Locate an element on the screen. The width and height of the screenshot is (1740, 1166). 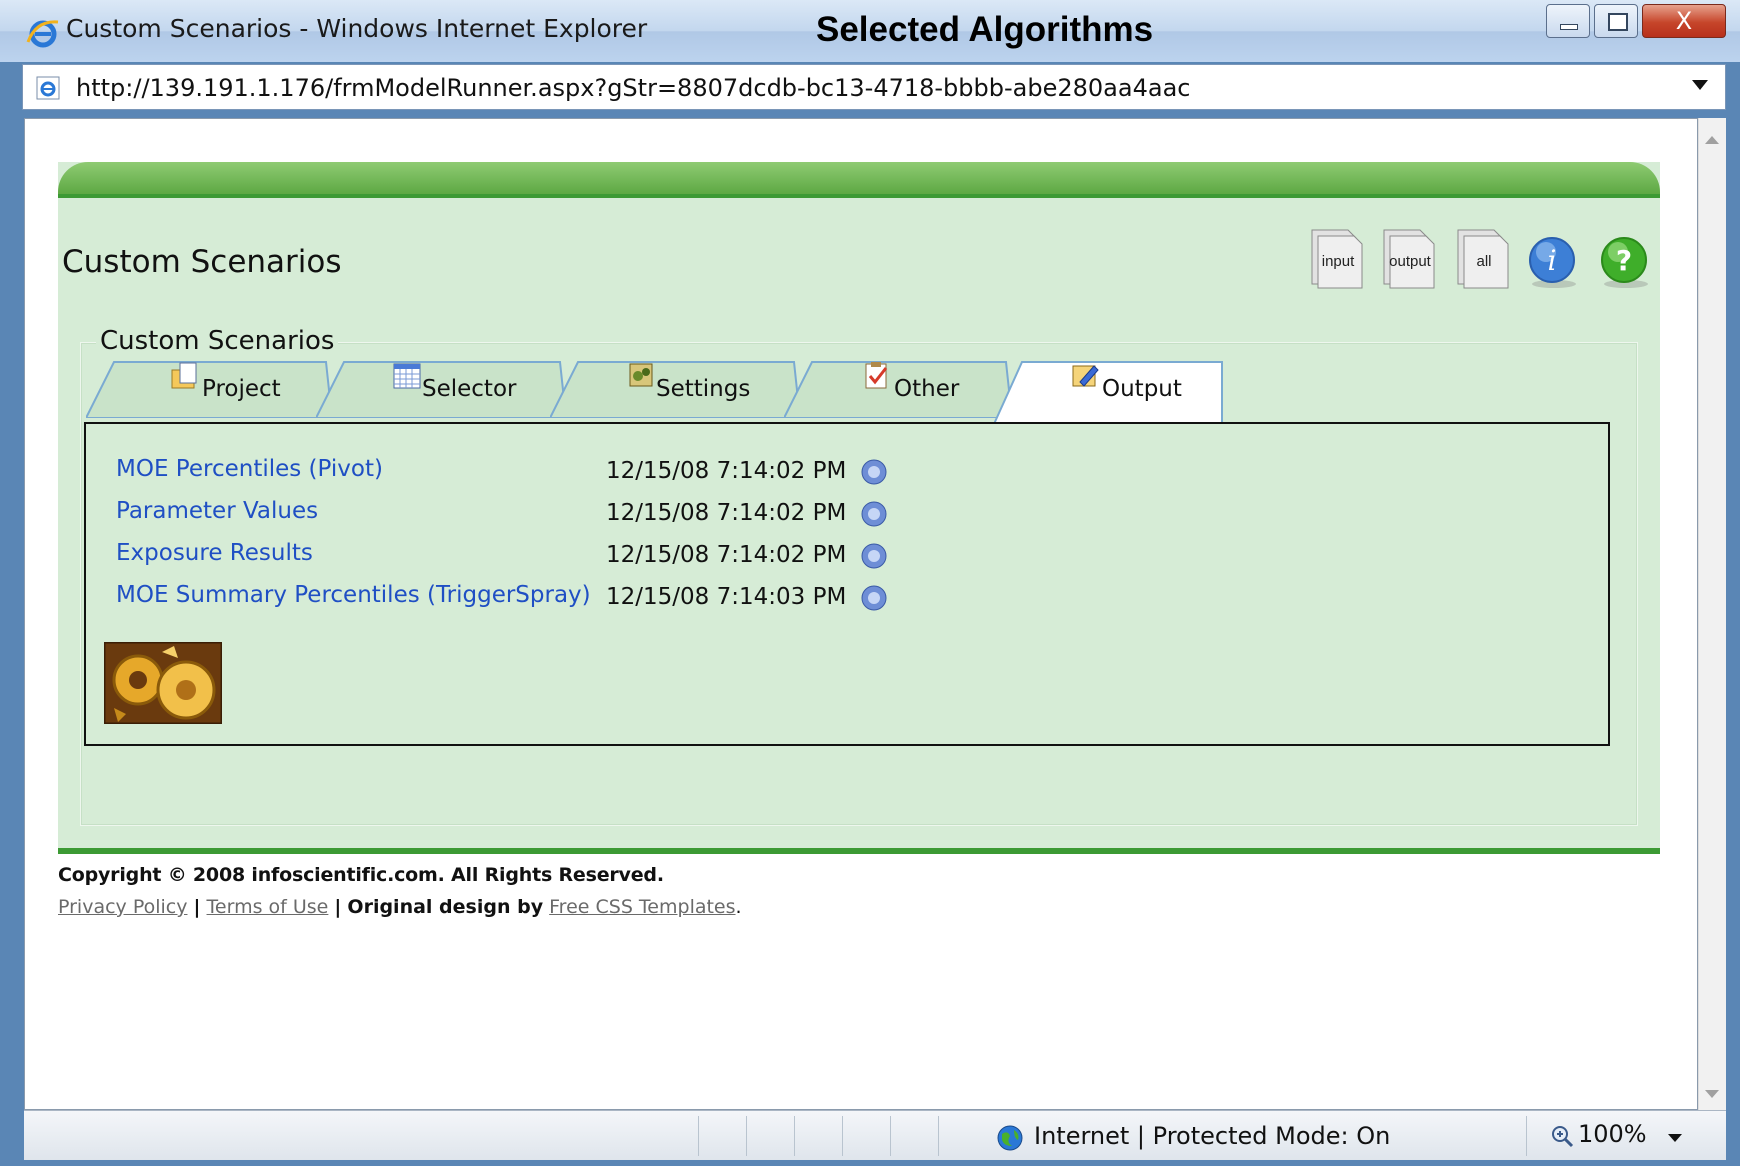
all-export-label: all is located at coordinates (1483, 261).